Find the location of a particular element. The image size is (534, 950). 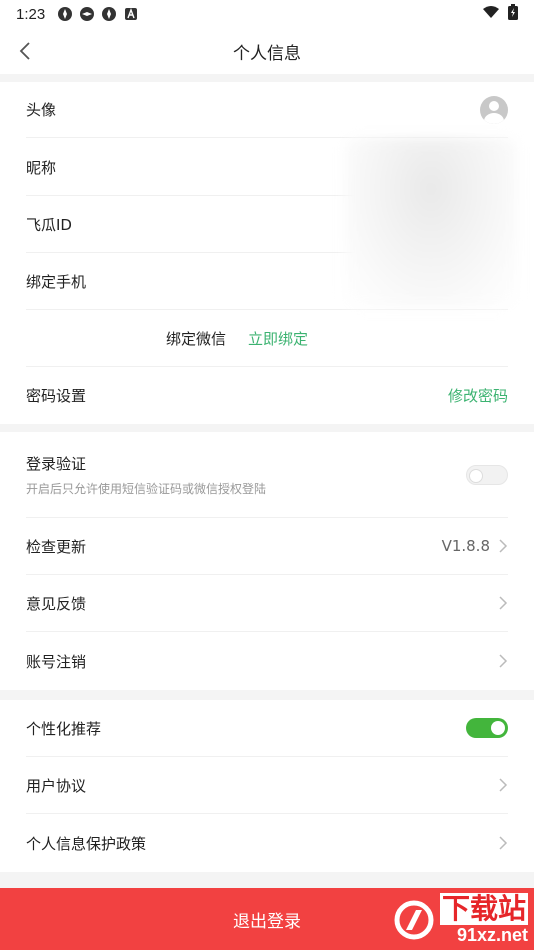

change-password-link: 修改密码 is located at coordinates (478, 395).